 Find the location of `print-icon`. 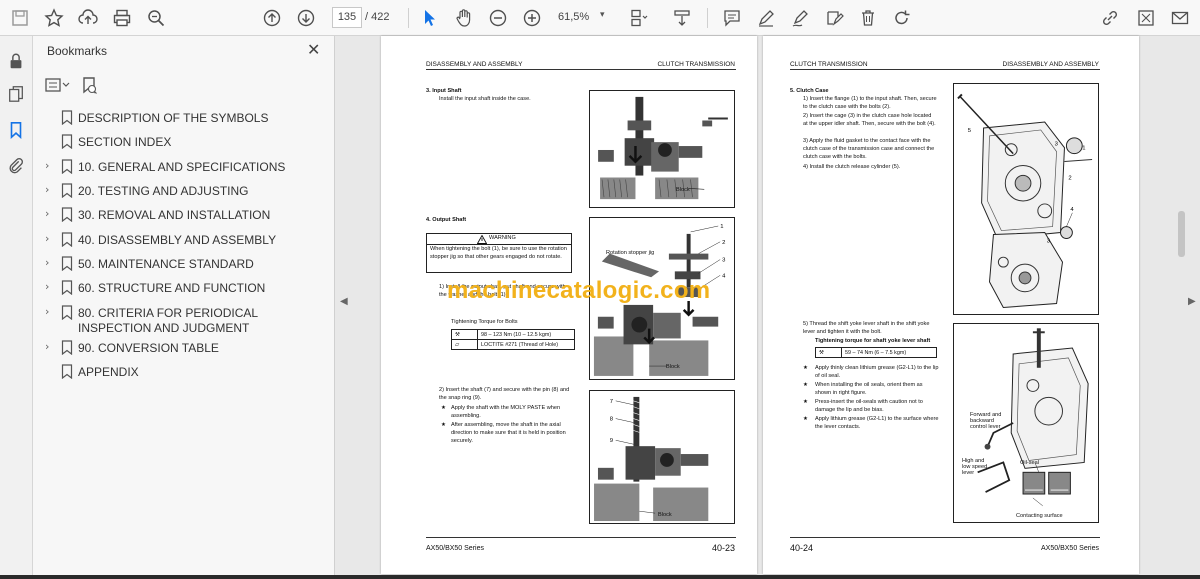

print-icon is located at coordinates (122, 18).